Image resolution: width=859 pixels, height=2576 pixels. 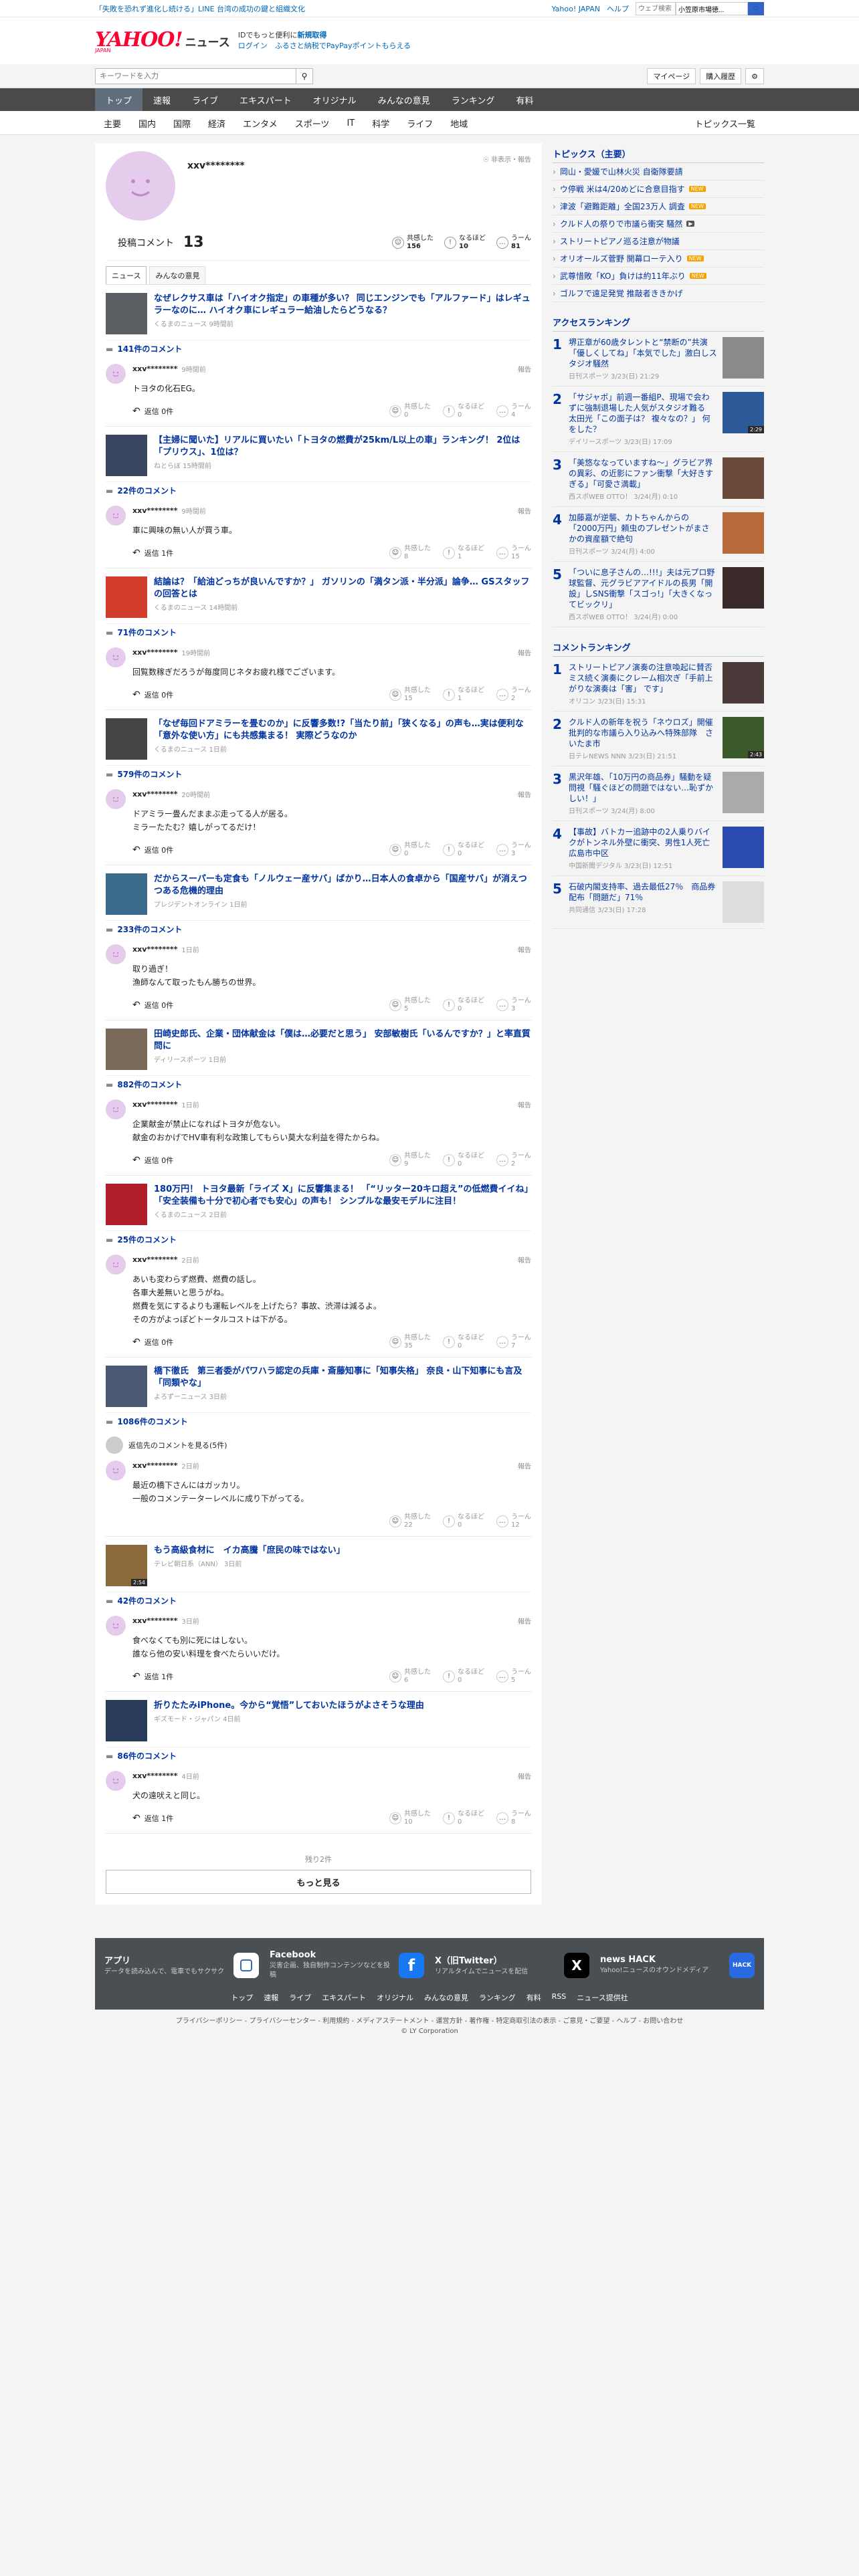 What do you see at coordinates (182, 1965) in the screenshot?
I see `footer-app-link: アプリ データを読み込んで、電車でもサクサク` at bounding box center [182, 1965].